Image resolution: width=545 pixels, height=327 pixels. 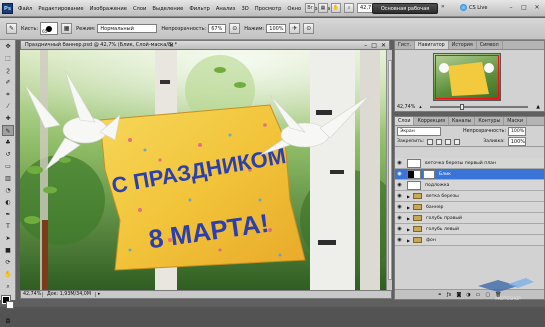 What do you see at coordinates (490, 121) in the screenshot?
I see `tab-paths: Контуры` at bounding box center [490, 121].